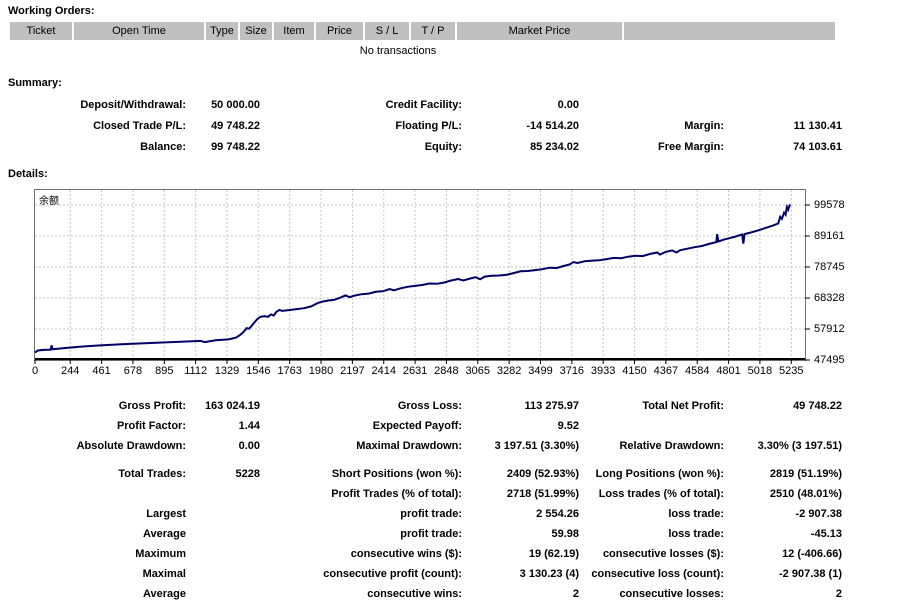 This screenshot has width=912, height=604. I want to click on stat-label: Deposit/Withdrawal:, so click(133, 104).